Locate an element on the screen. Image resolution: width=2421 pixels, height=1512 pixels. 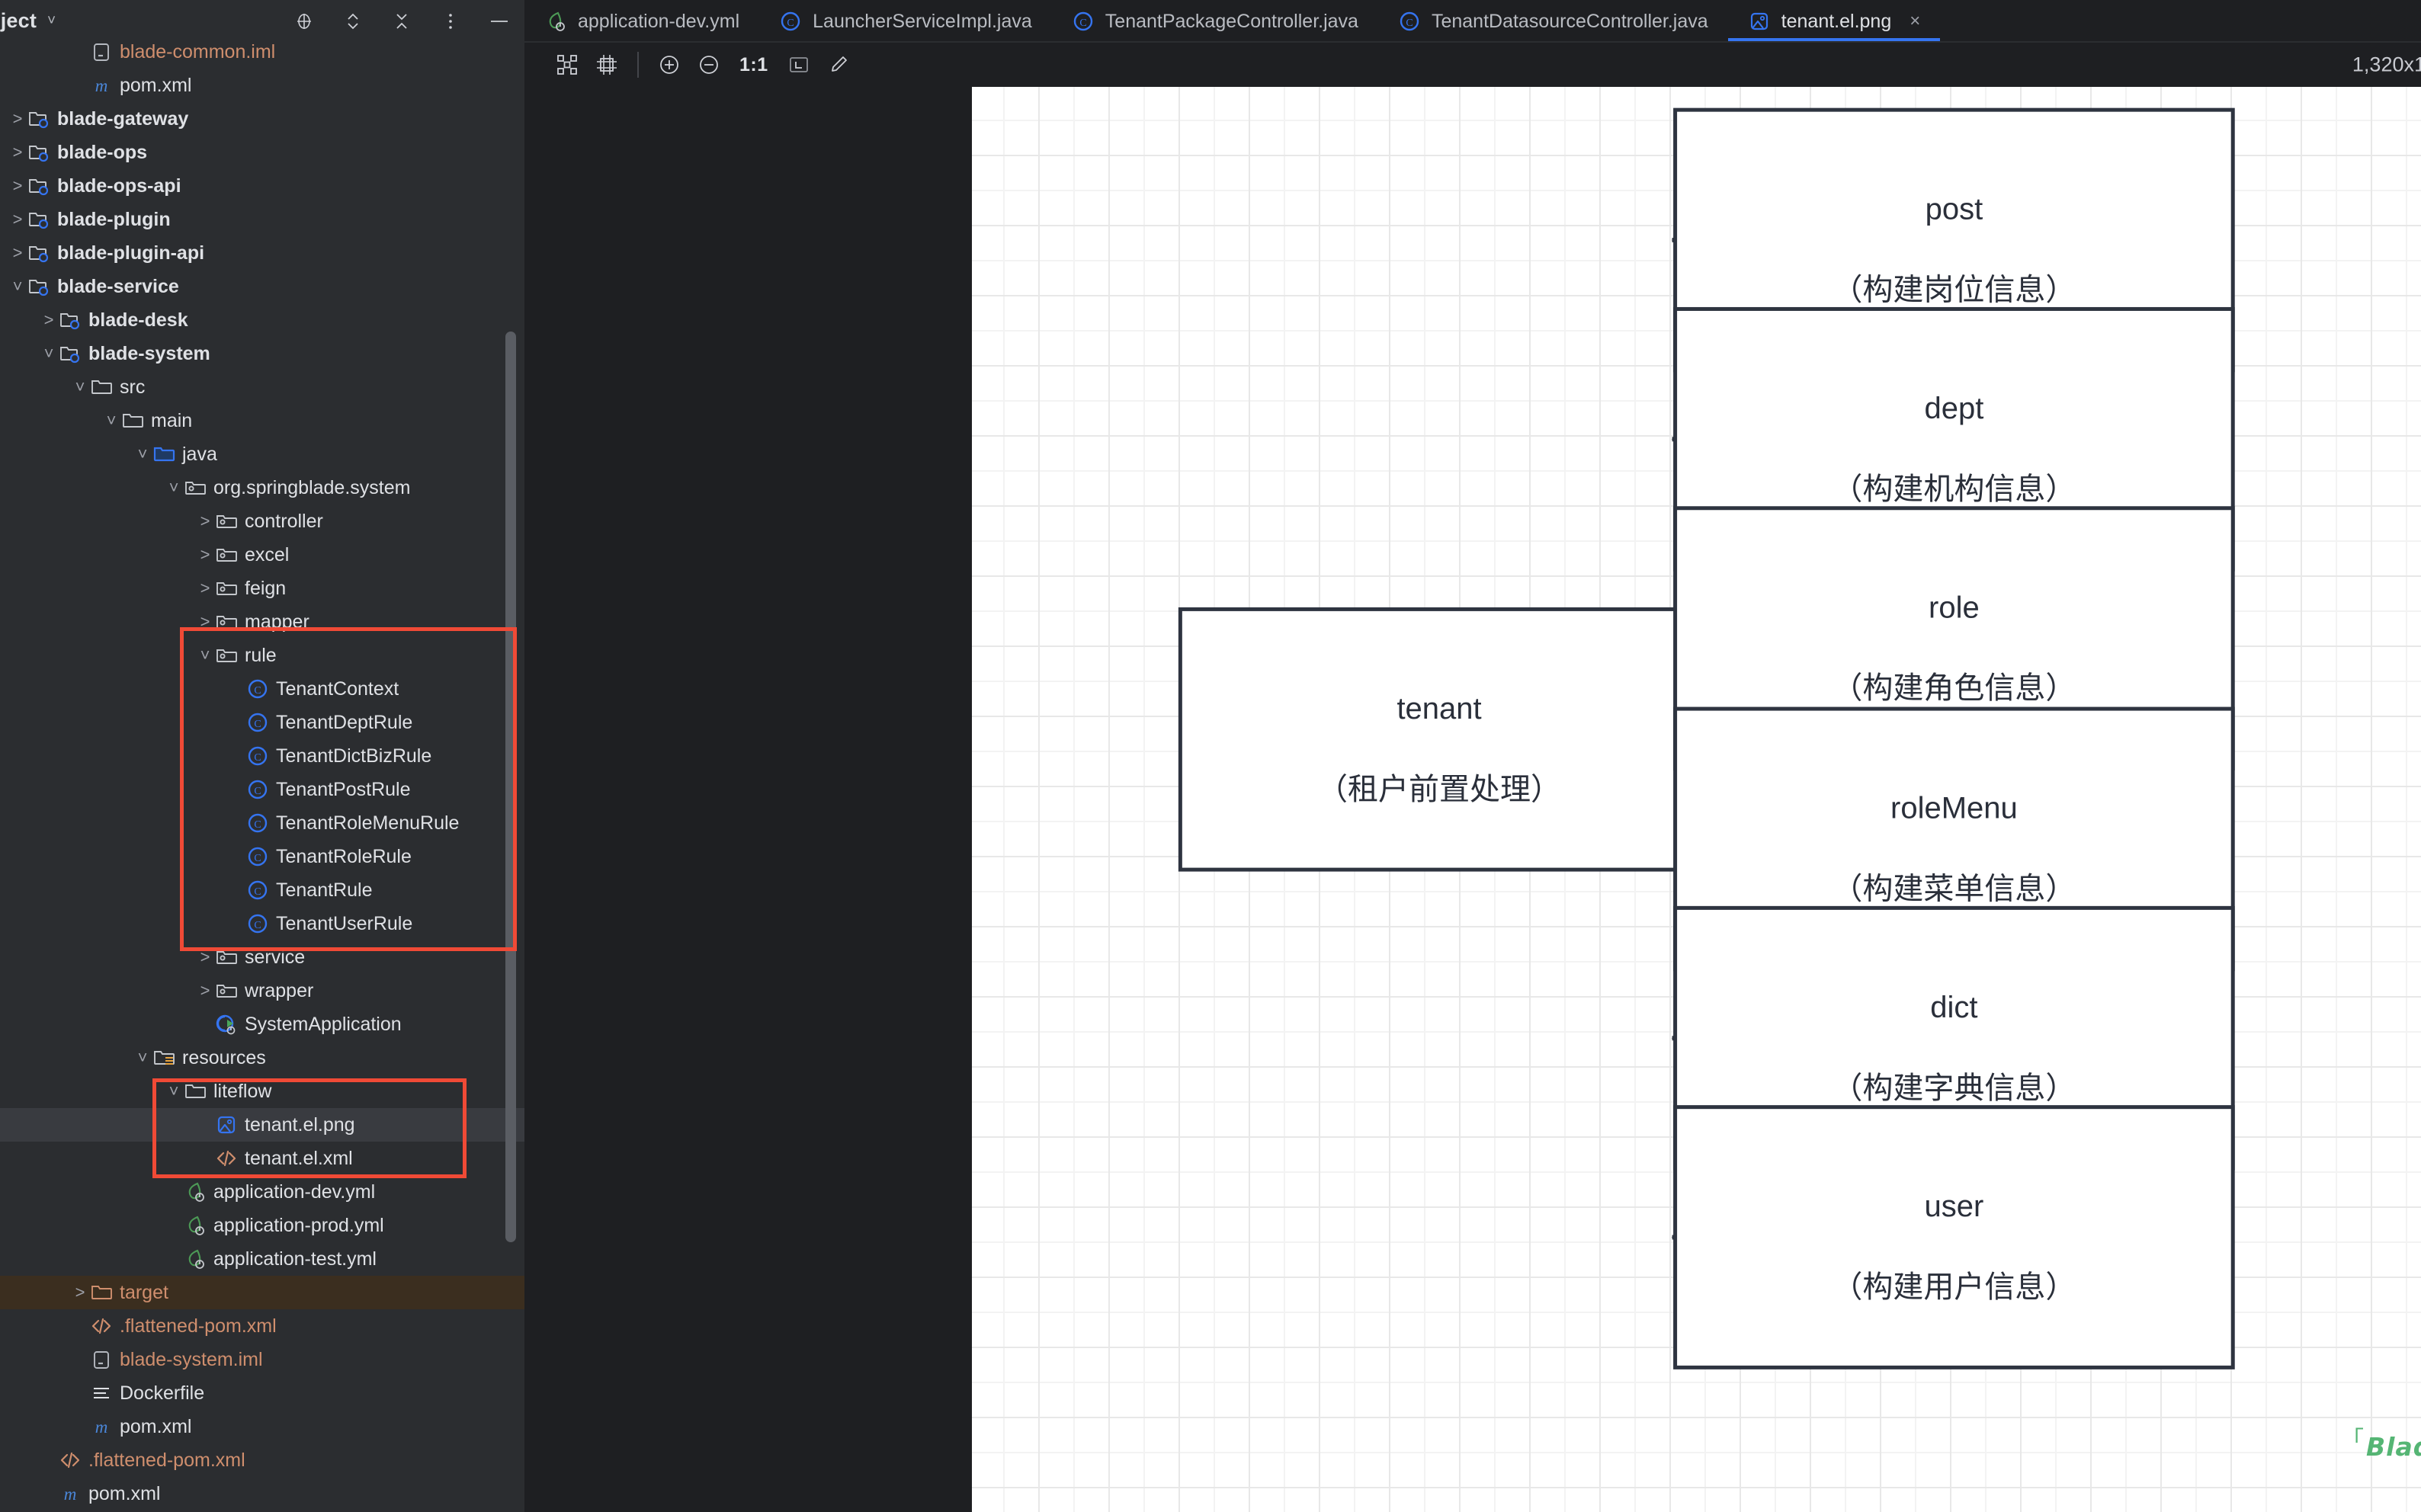
tree-row-blade-system-iml: ˃blade-system.iml is located at coordinates (262, 1359).